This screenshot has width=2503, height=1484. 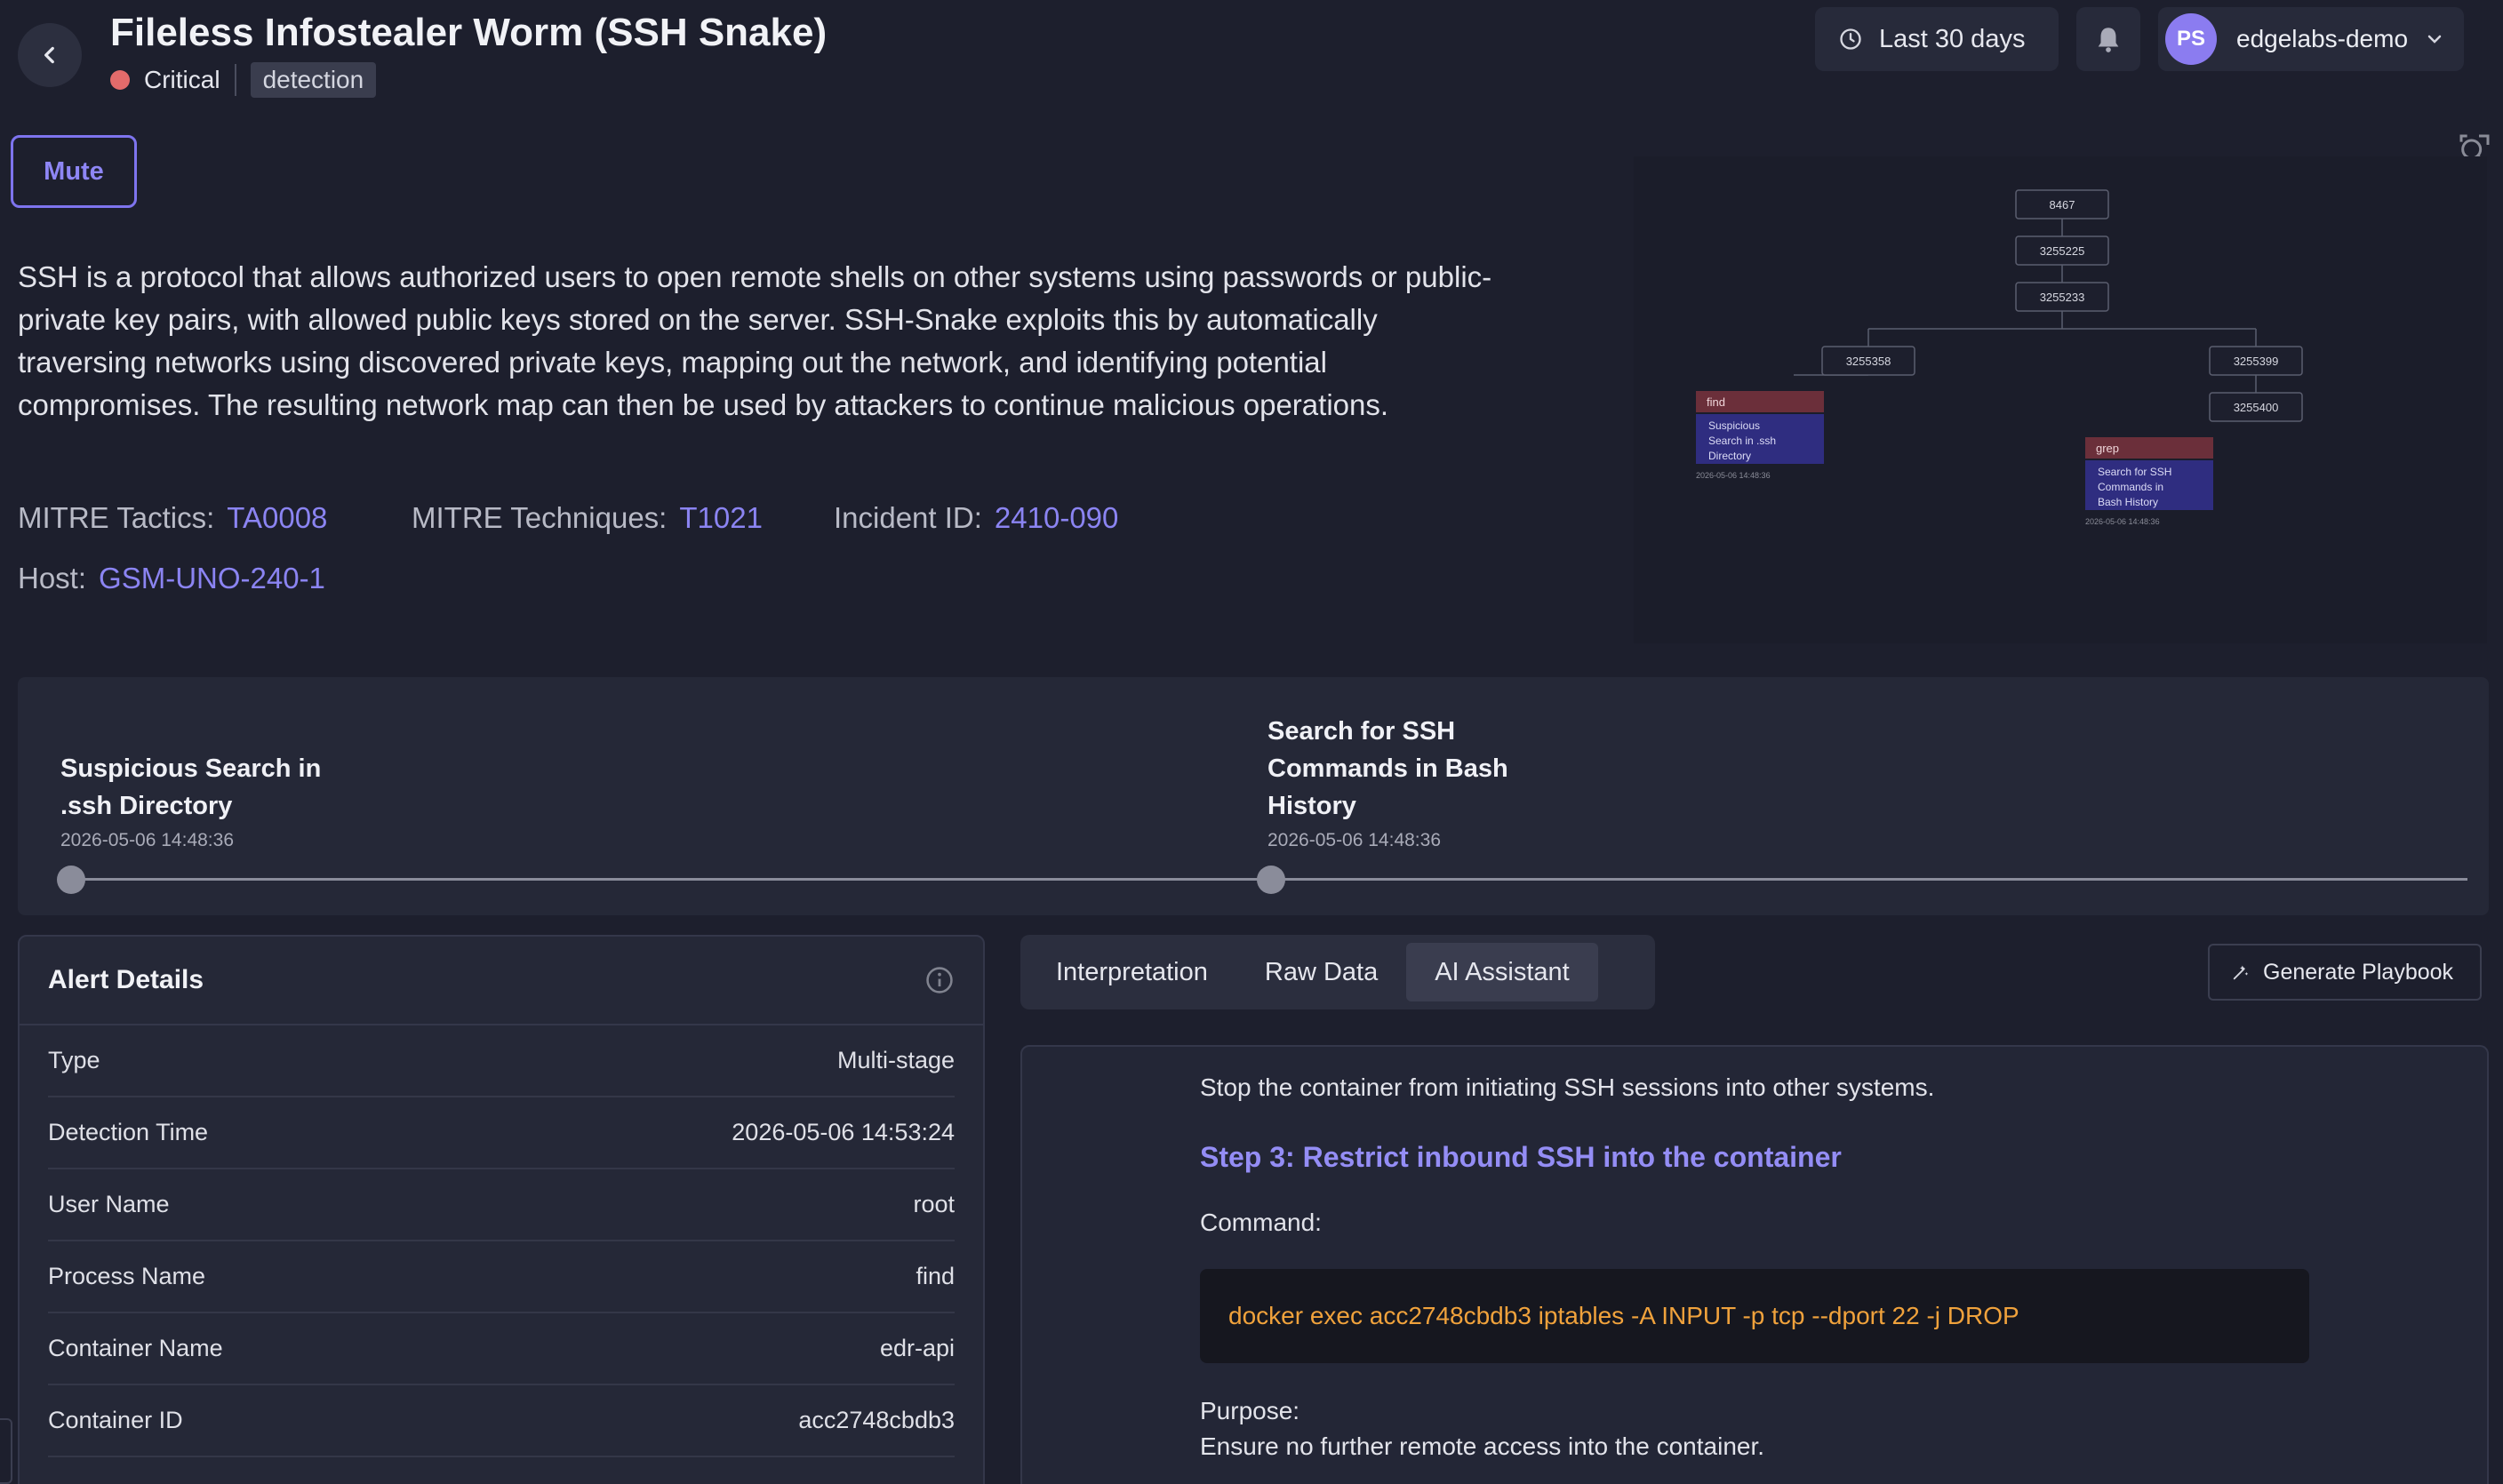 What do you see at coordinates (843, 1132) in the screenshot?
I see `detail-value: 2026-05-06 14:53:24` at bounding box center [843, 1132].